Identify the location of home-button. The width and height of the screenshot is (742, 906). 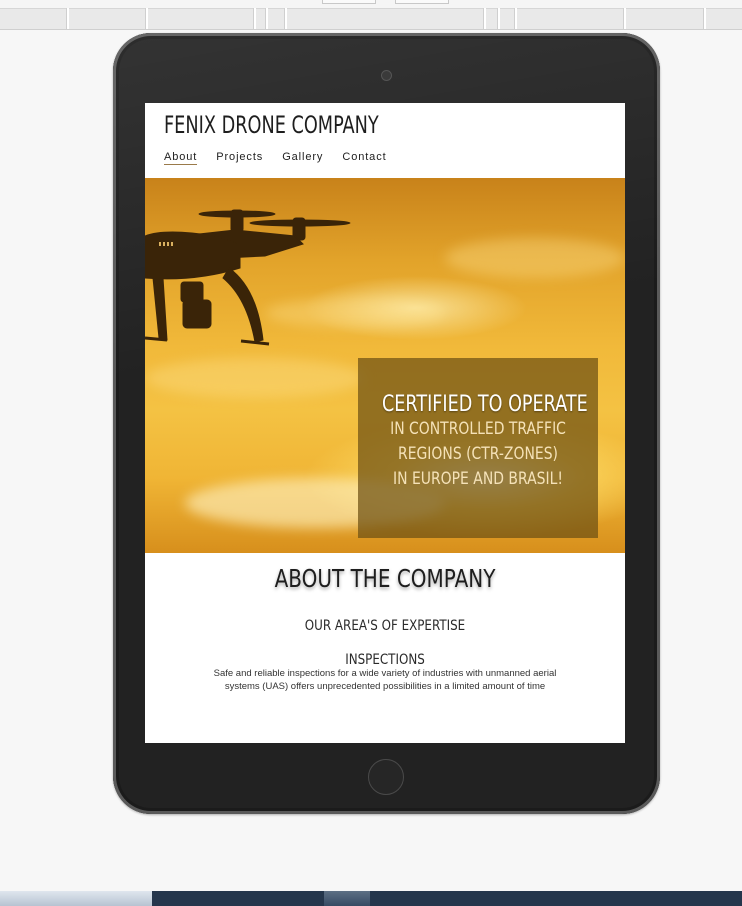
(386, 777).